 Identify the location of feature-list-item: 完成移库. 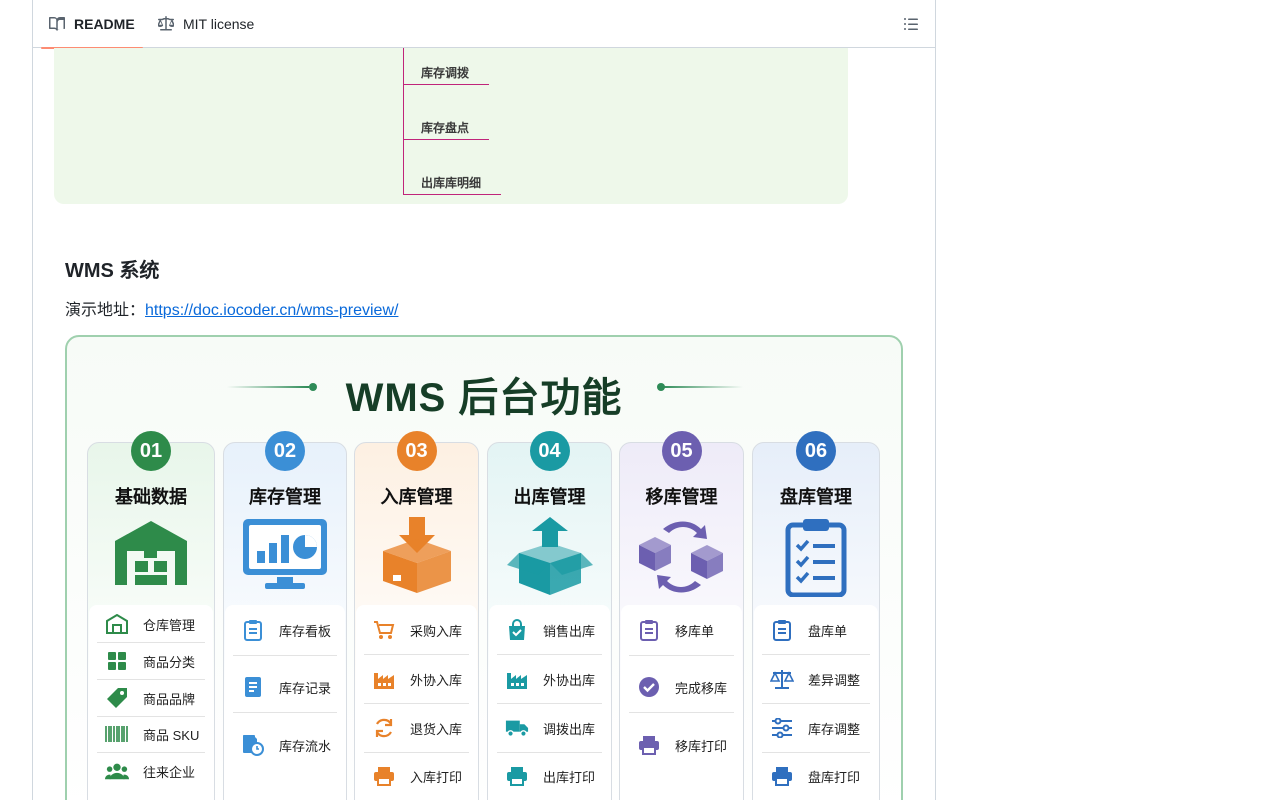
(681, 687).